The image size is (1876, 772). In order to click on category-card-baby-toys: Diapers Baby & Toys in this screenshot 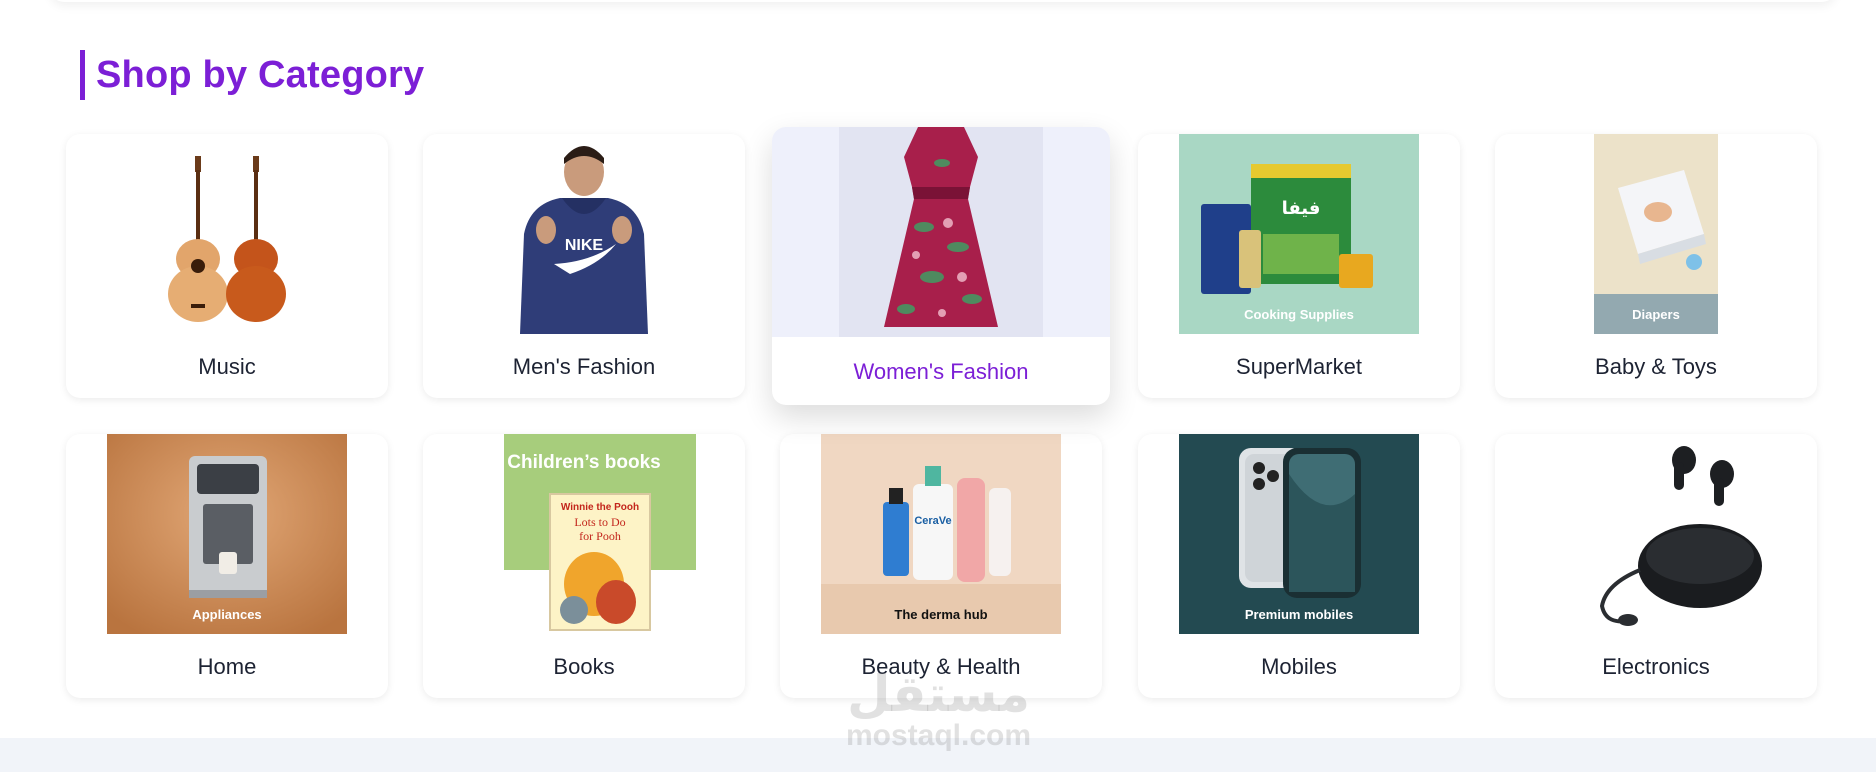, I will do `click(1656, 266)`.